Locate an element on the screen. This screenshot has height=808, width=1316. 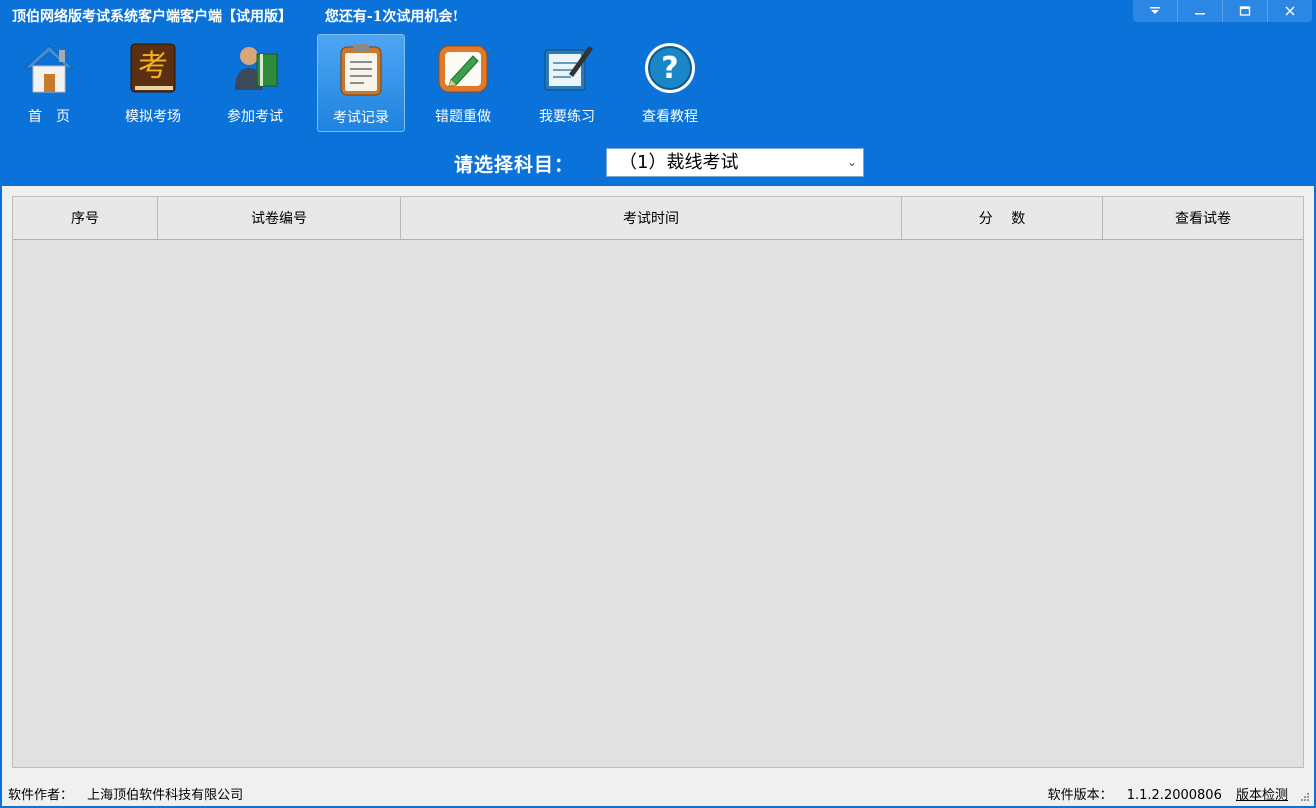
exam-book-icon: 考 is located at coordinates (153, 68).